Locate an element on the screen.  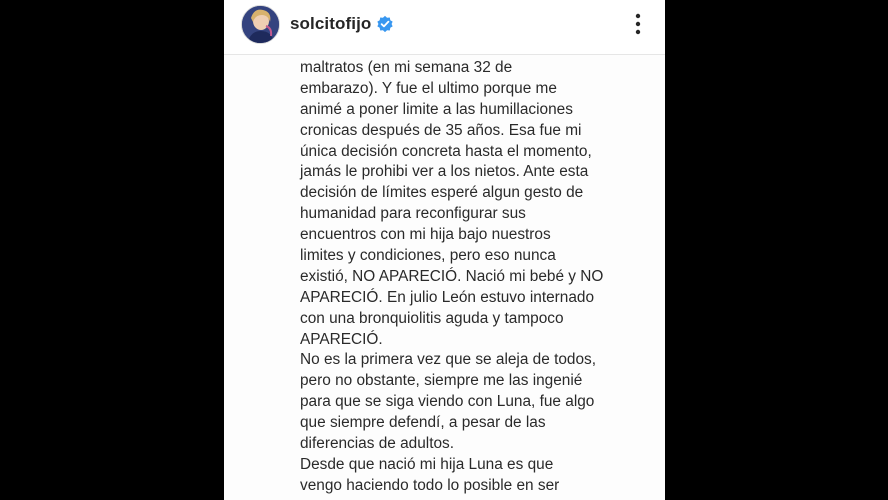
caption-line: APARECIÓ. is located at coordinates (341, 339).